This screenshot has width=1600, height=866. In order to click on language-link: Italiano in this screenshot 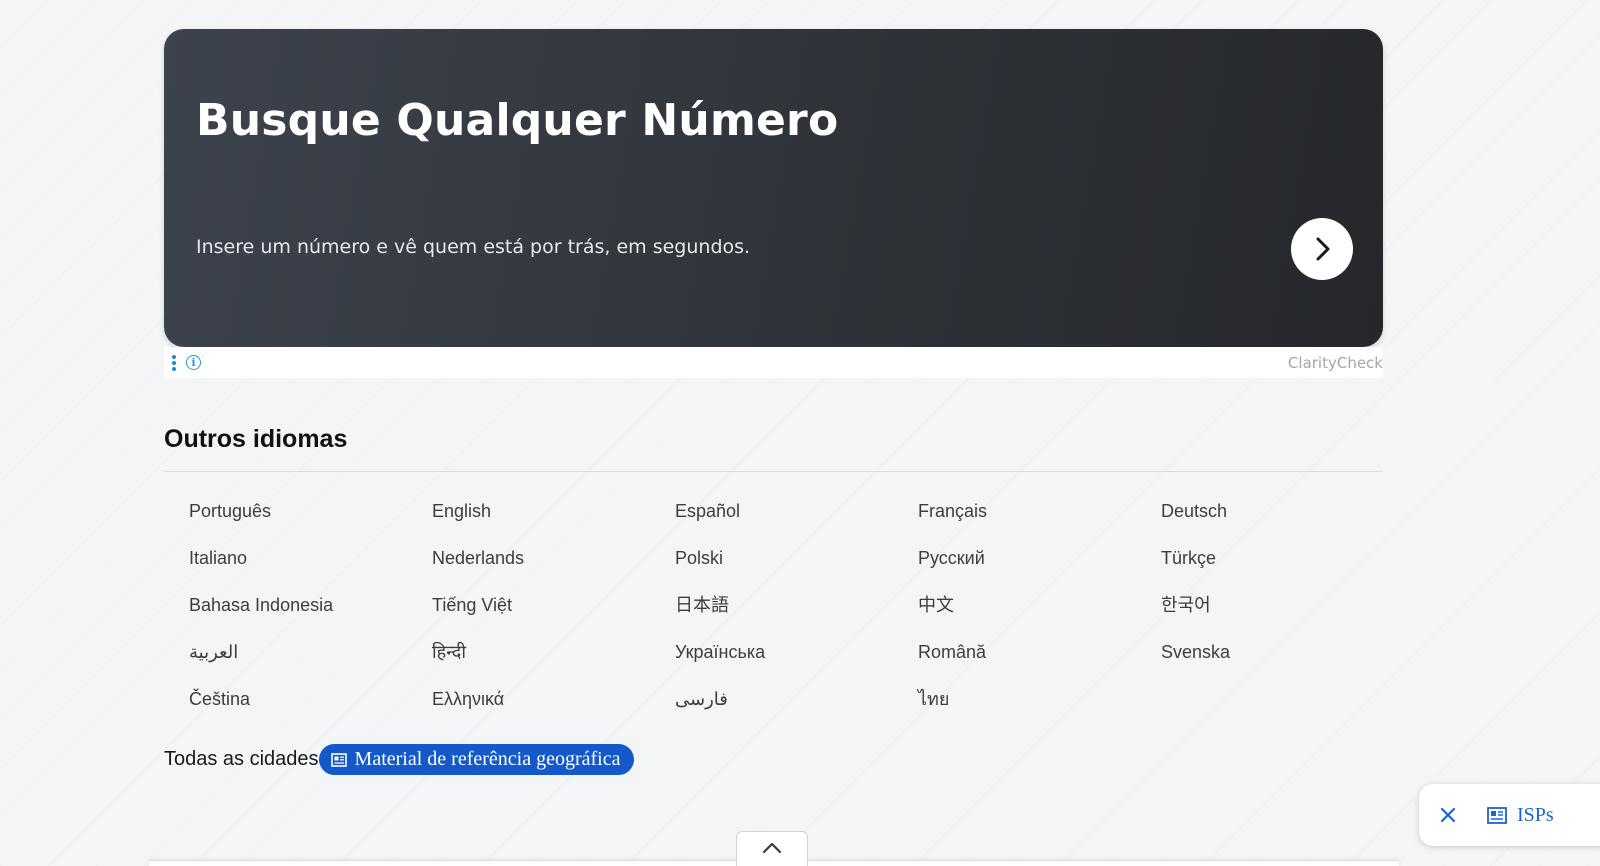, I will do `click(310, 570)`.